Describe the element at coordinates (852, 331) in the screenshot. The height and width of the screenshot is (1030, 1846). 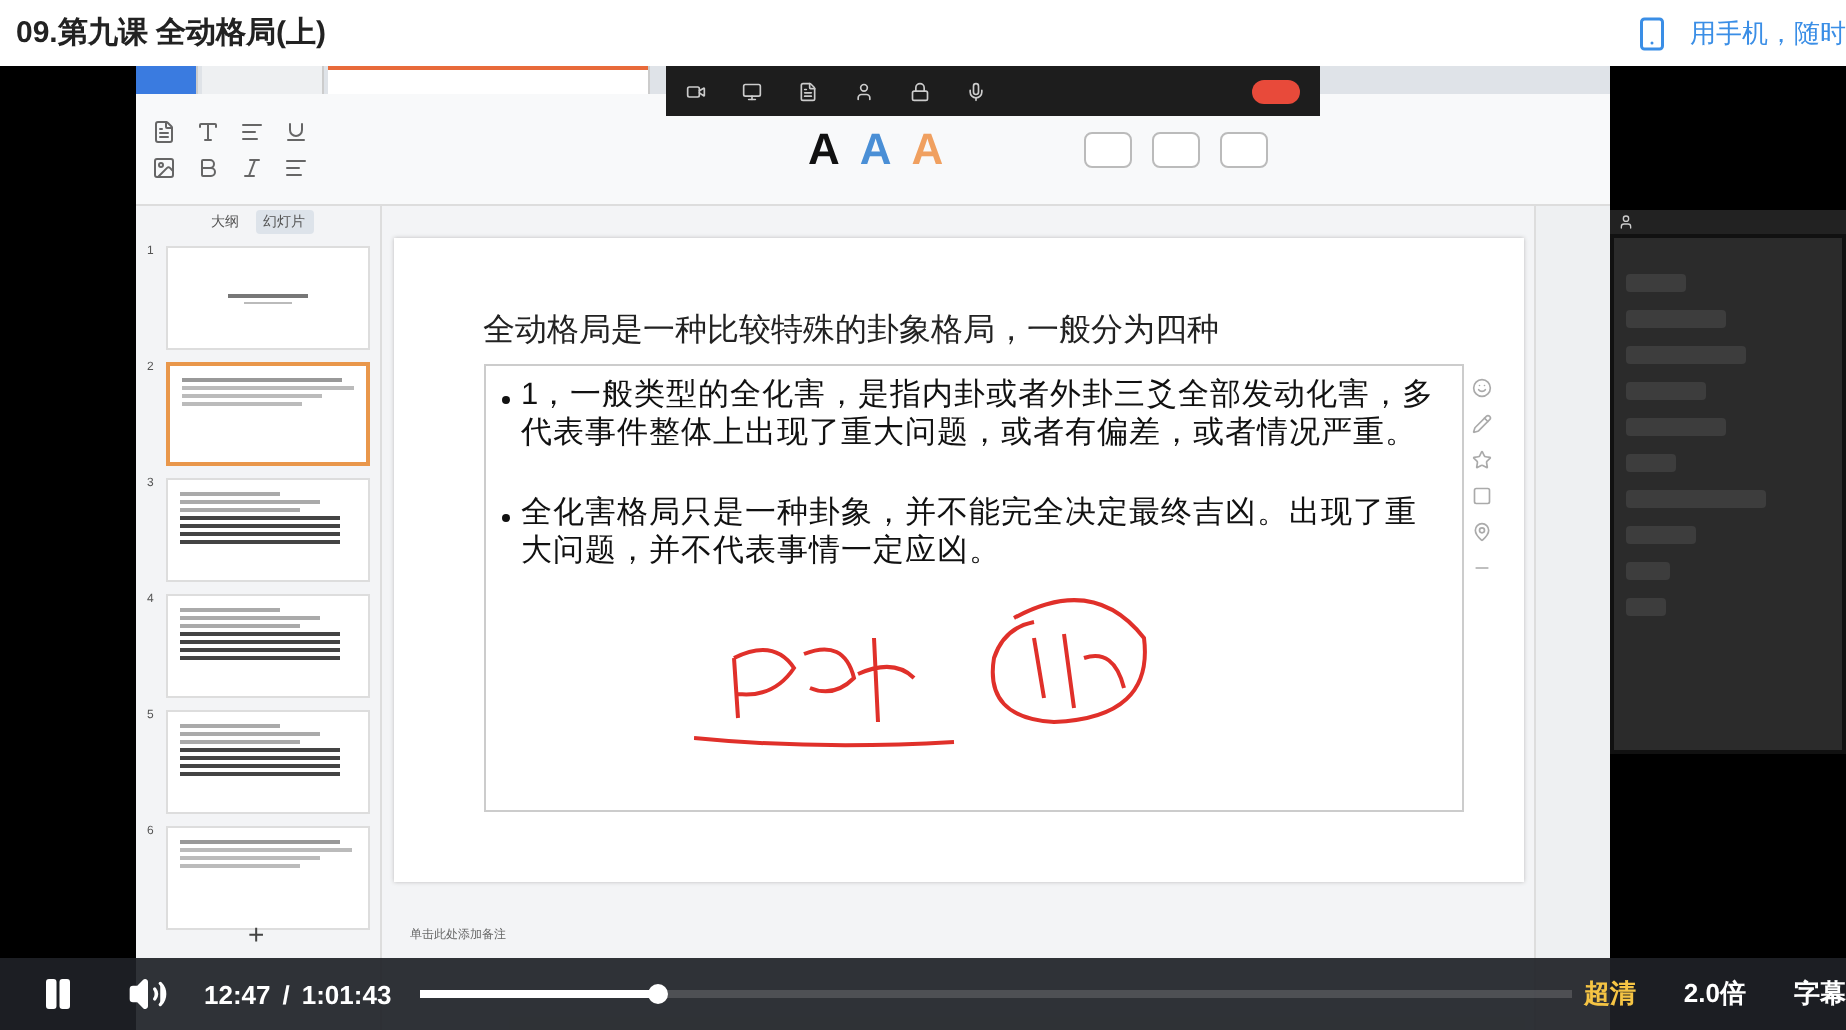
I see `slide-heading: 全动格局是一种比较特殊的卦象格局，一般分为四种` at that location.